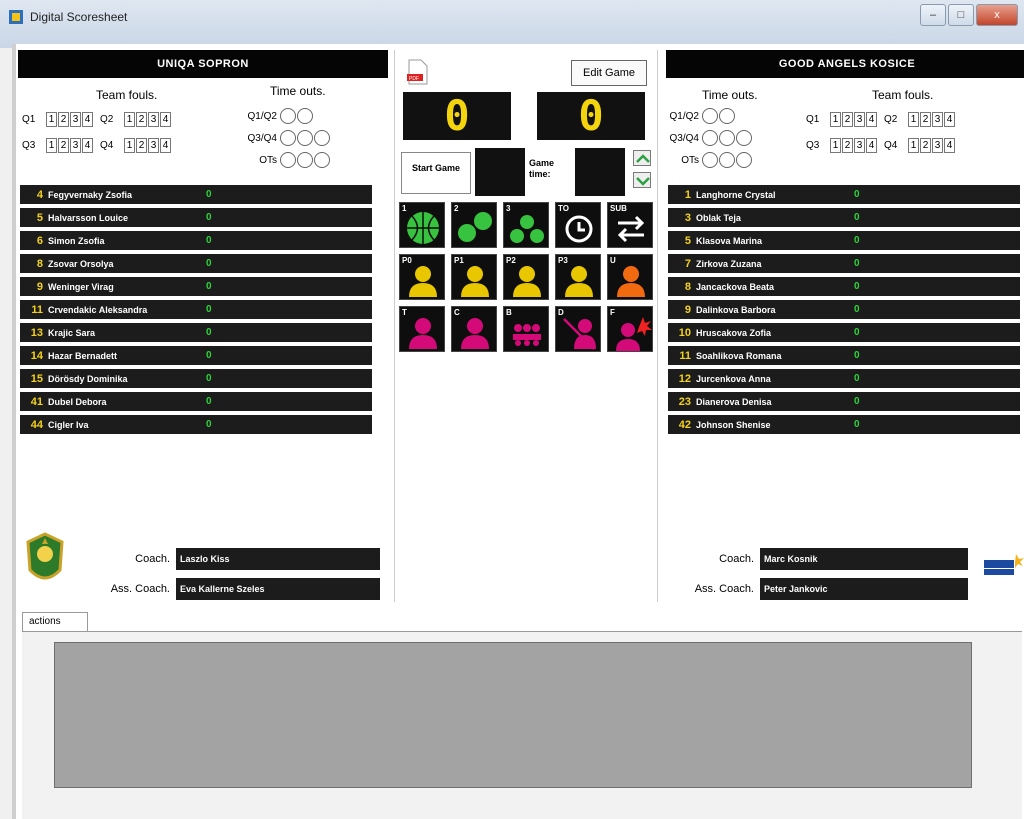 The width and height of the screenshot is (1024, 819). Describe the element at coordinates (864, 589) in the screenshot. I see `away-asst-coach-field: Peter Jankovic` at that location.